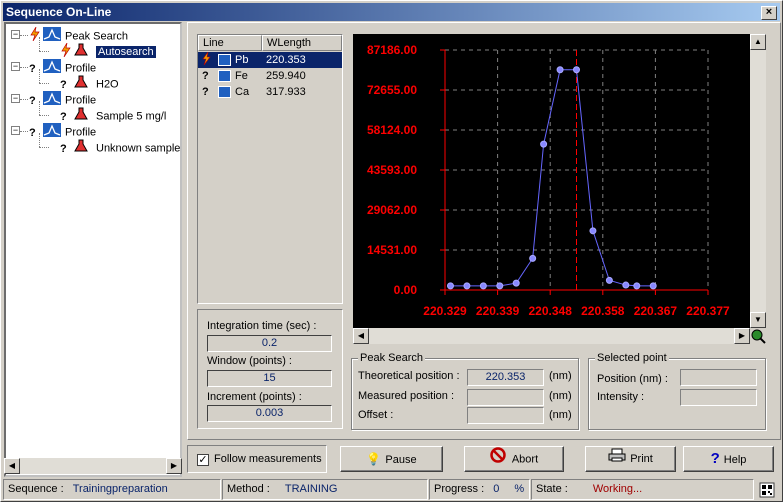 This screenshot has width=783, height=502. I want to click on line-row: Pb 220.353, so click(270, 59).